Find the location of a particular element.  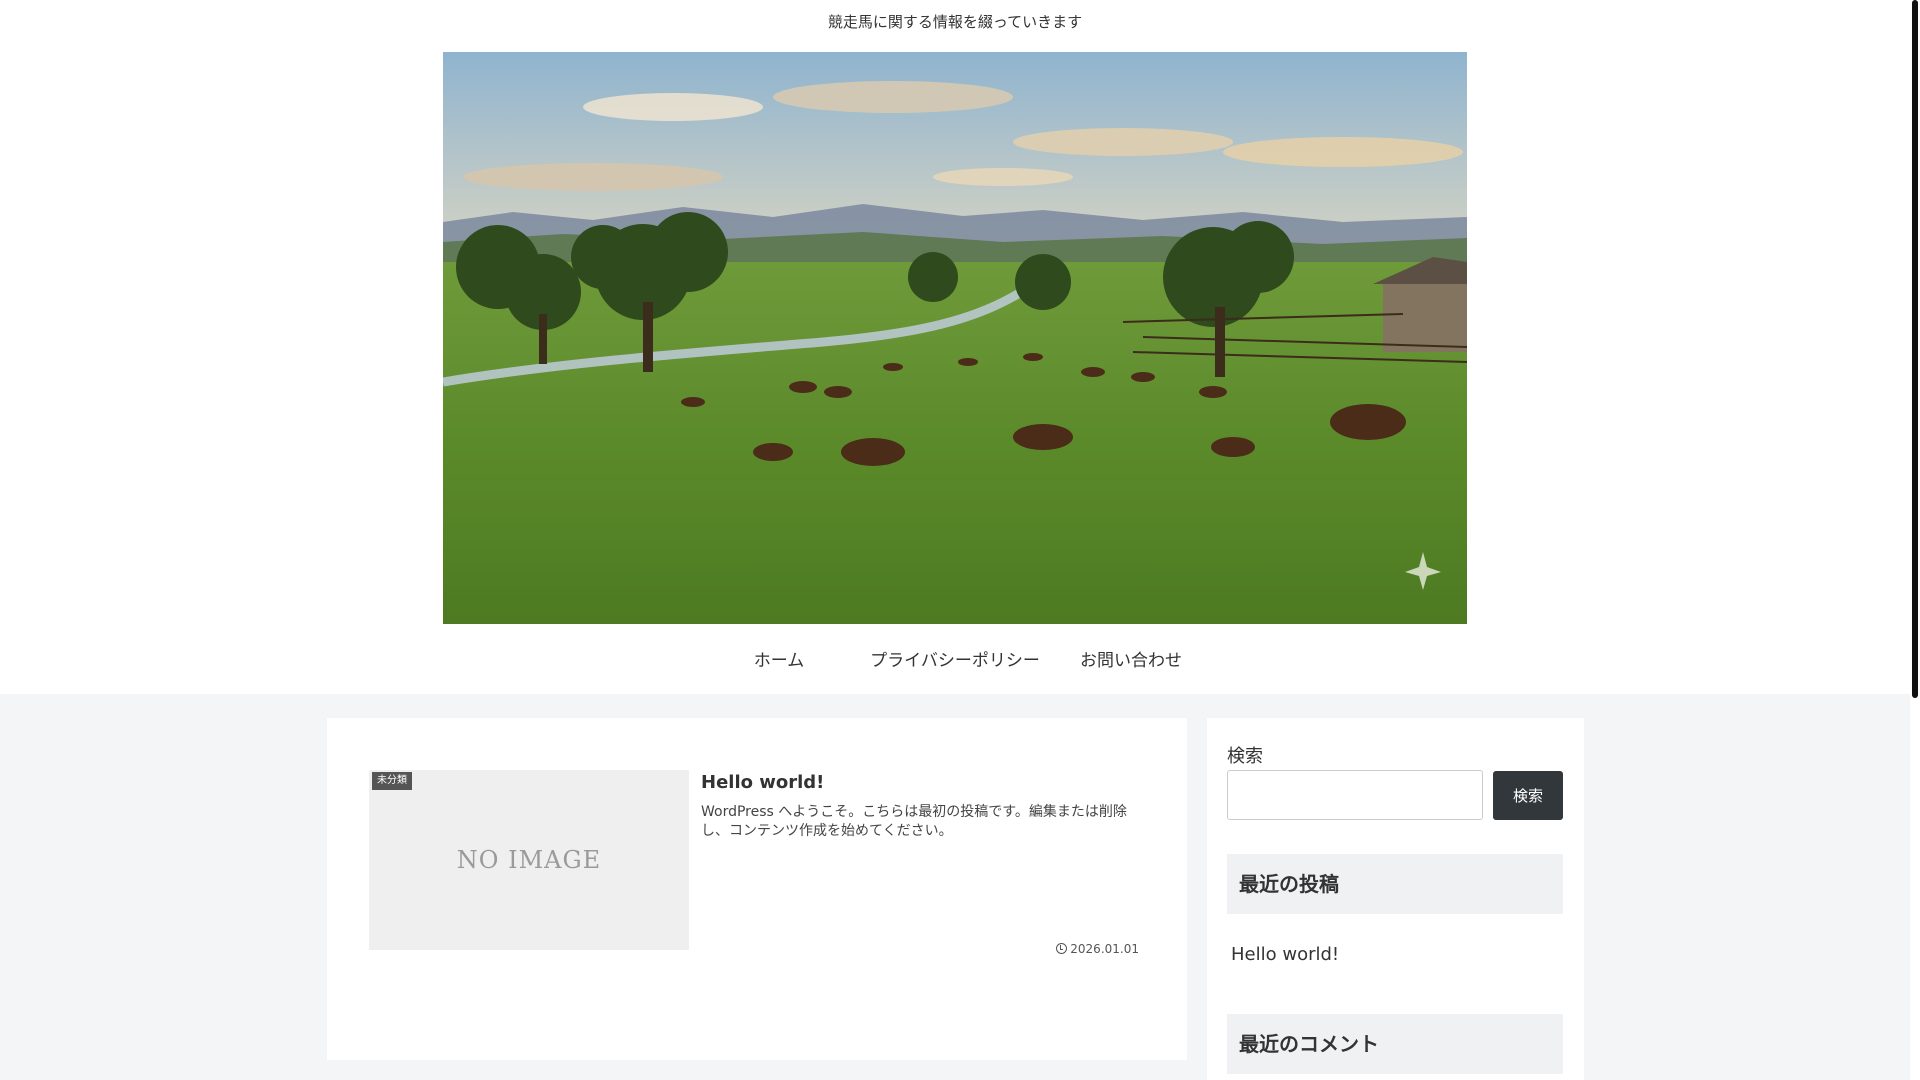

scrollbar-thumb is located at coordinates (1915, 349).